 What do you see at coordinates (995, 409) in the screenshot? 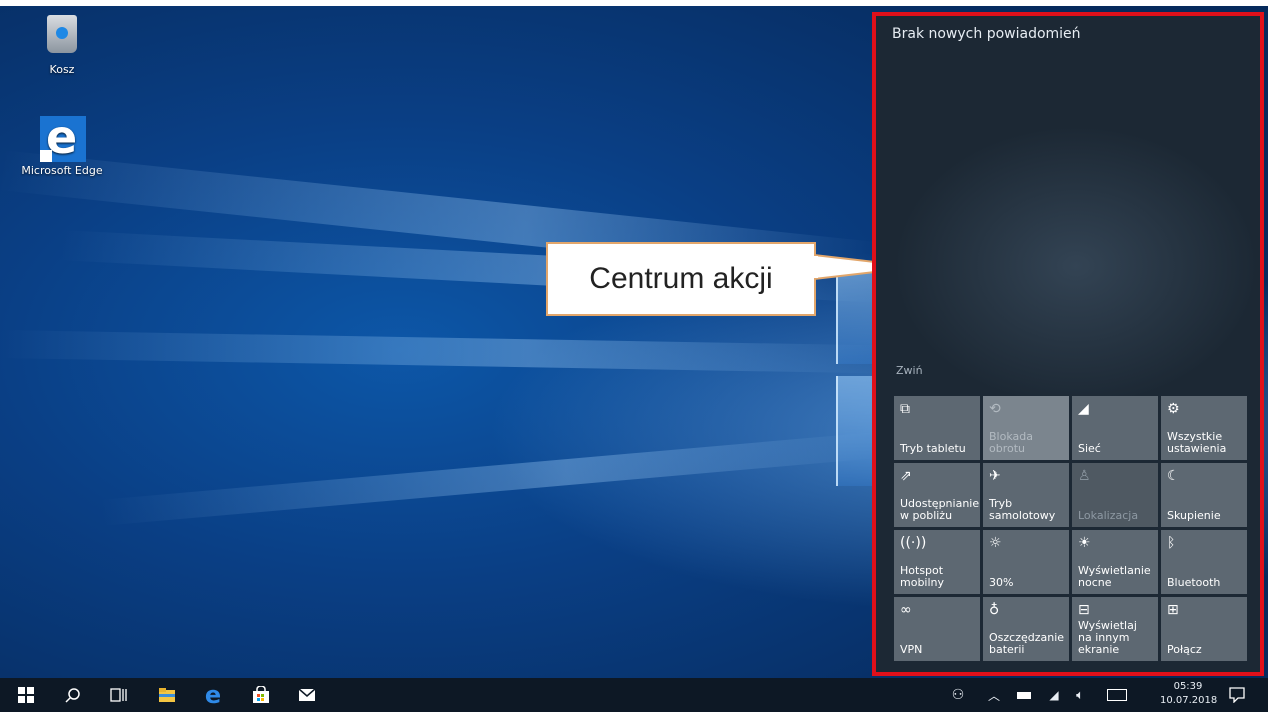
I see `rotation-lock-icon: ⟲` at bounding box center [995, 409].